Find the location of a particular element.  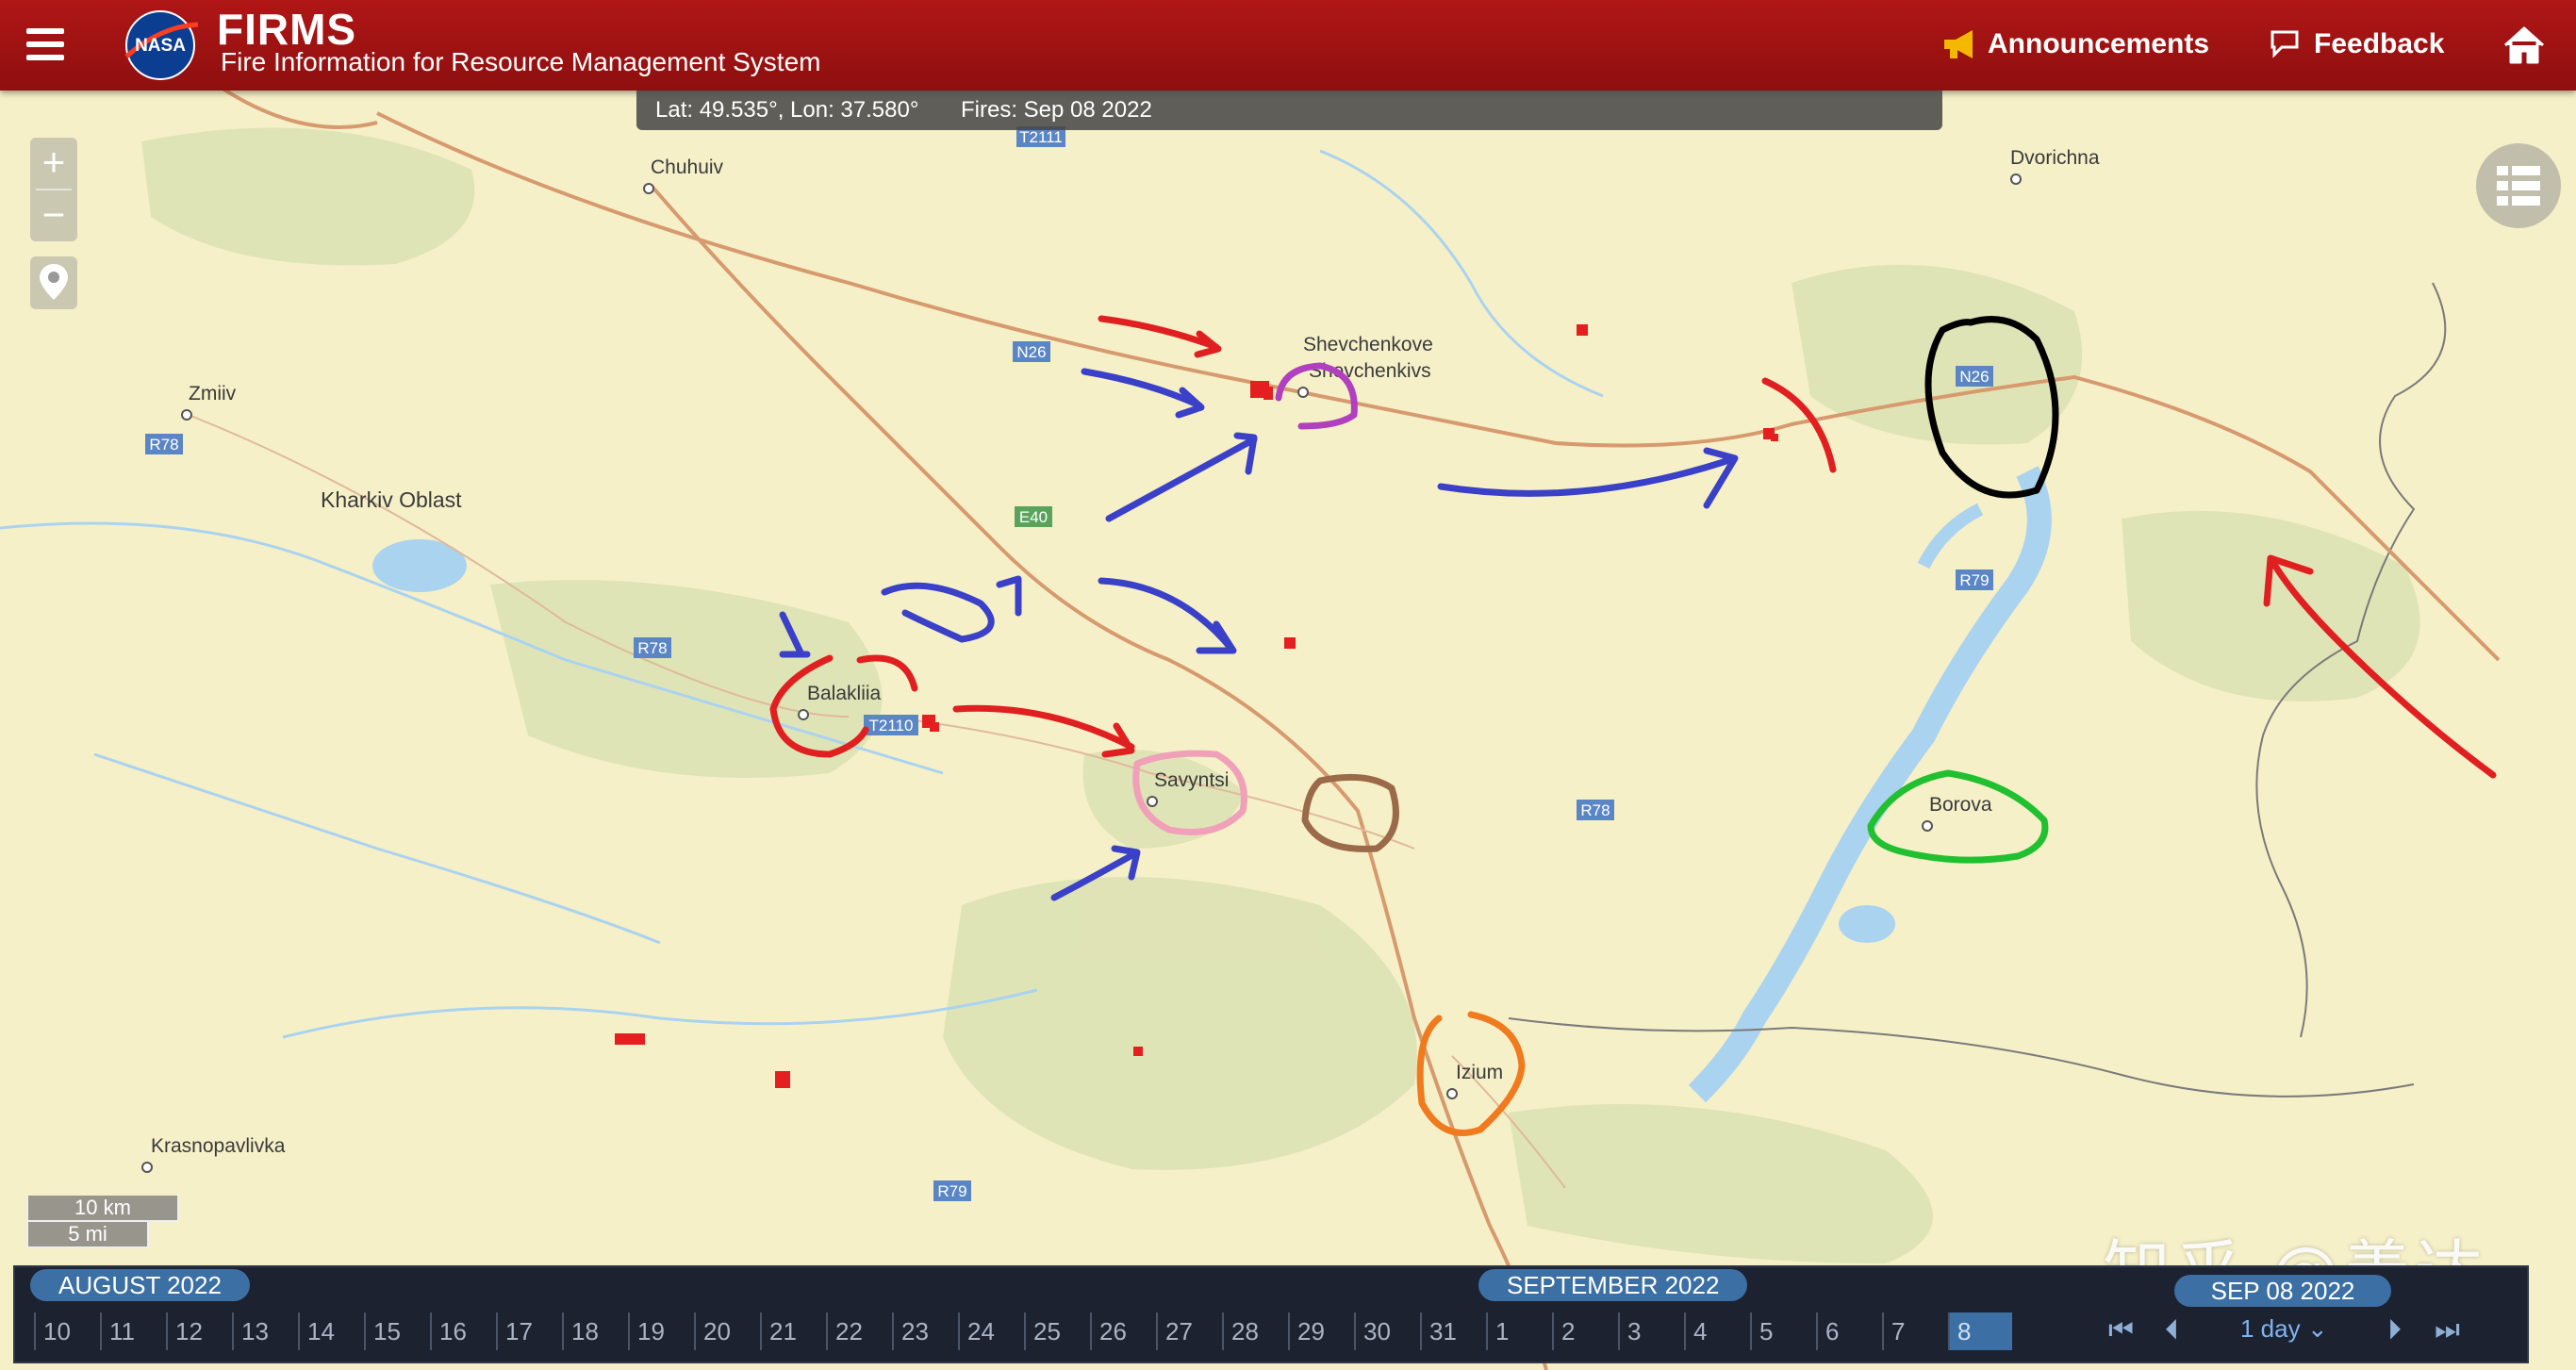

timeline-day-aug-11: 11 is located at coordinates (132, 1331).